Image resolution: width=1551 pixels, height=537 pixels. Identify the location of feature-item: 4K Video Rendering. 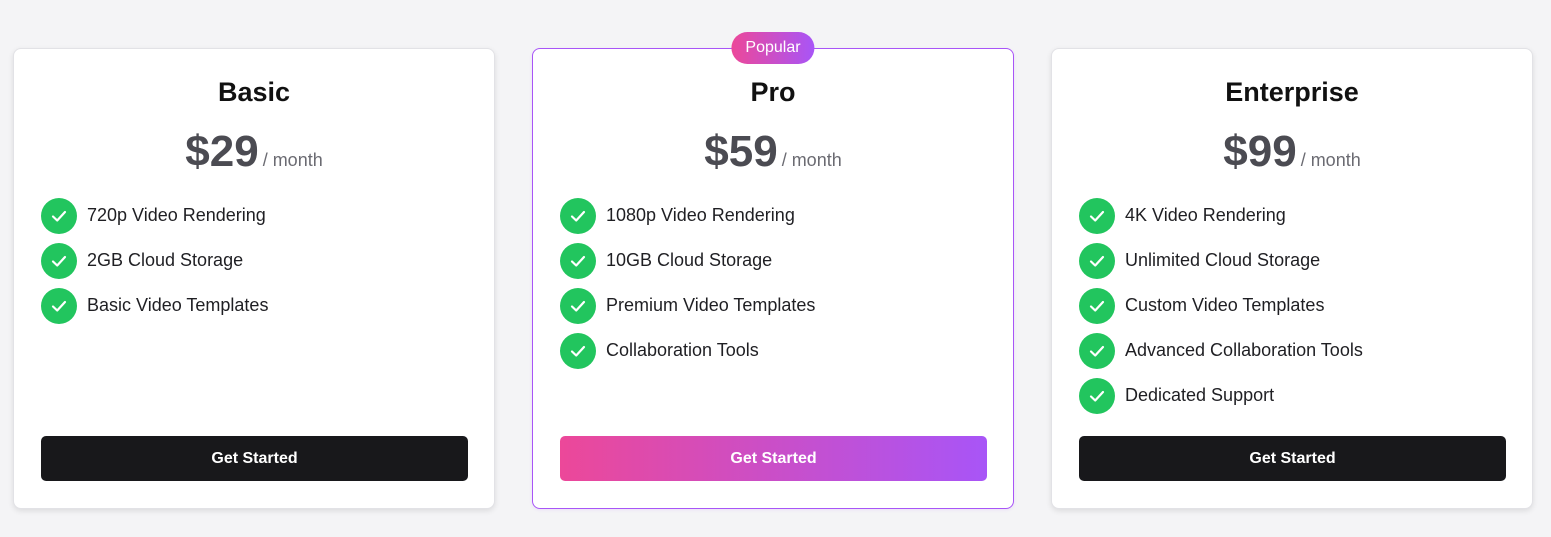
(1221, 215).